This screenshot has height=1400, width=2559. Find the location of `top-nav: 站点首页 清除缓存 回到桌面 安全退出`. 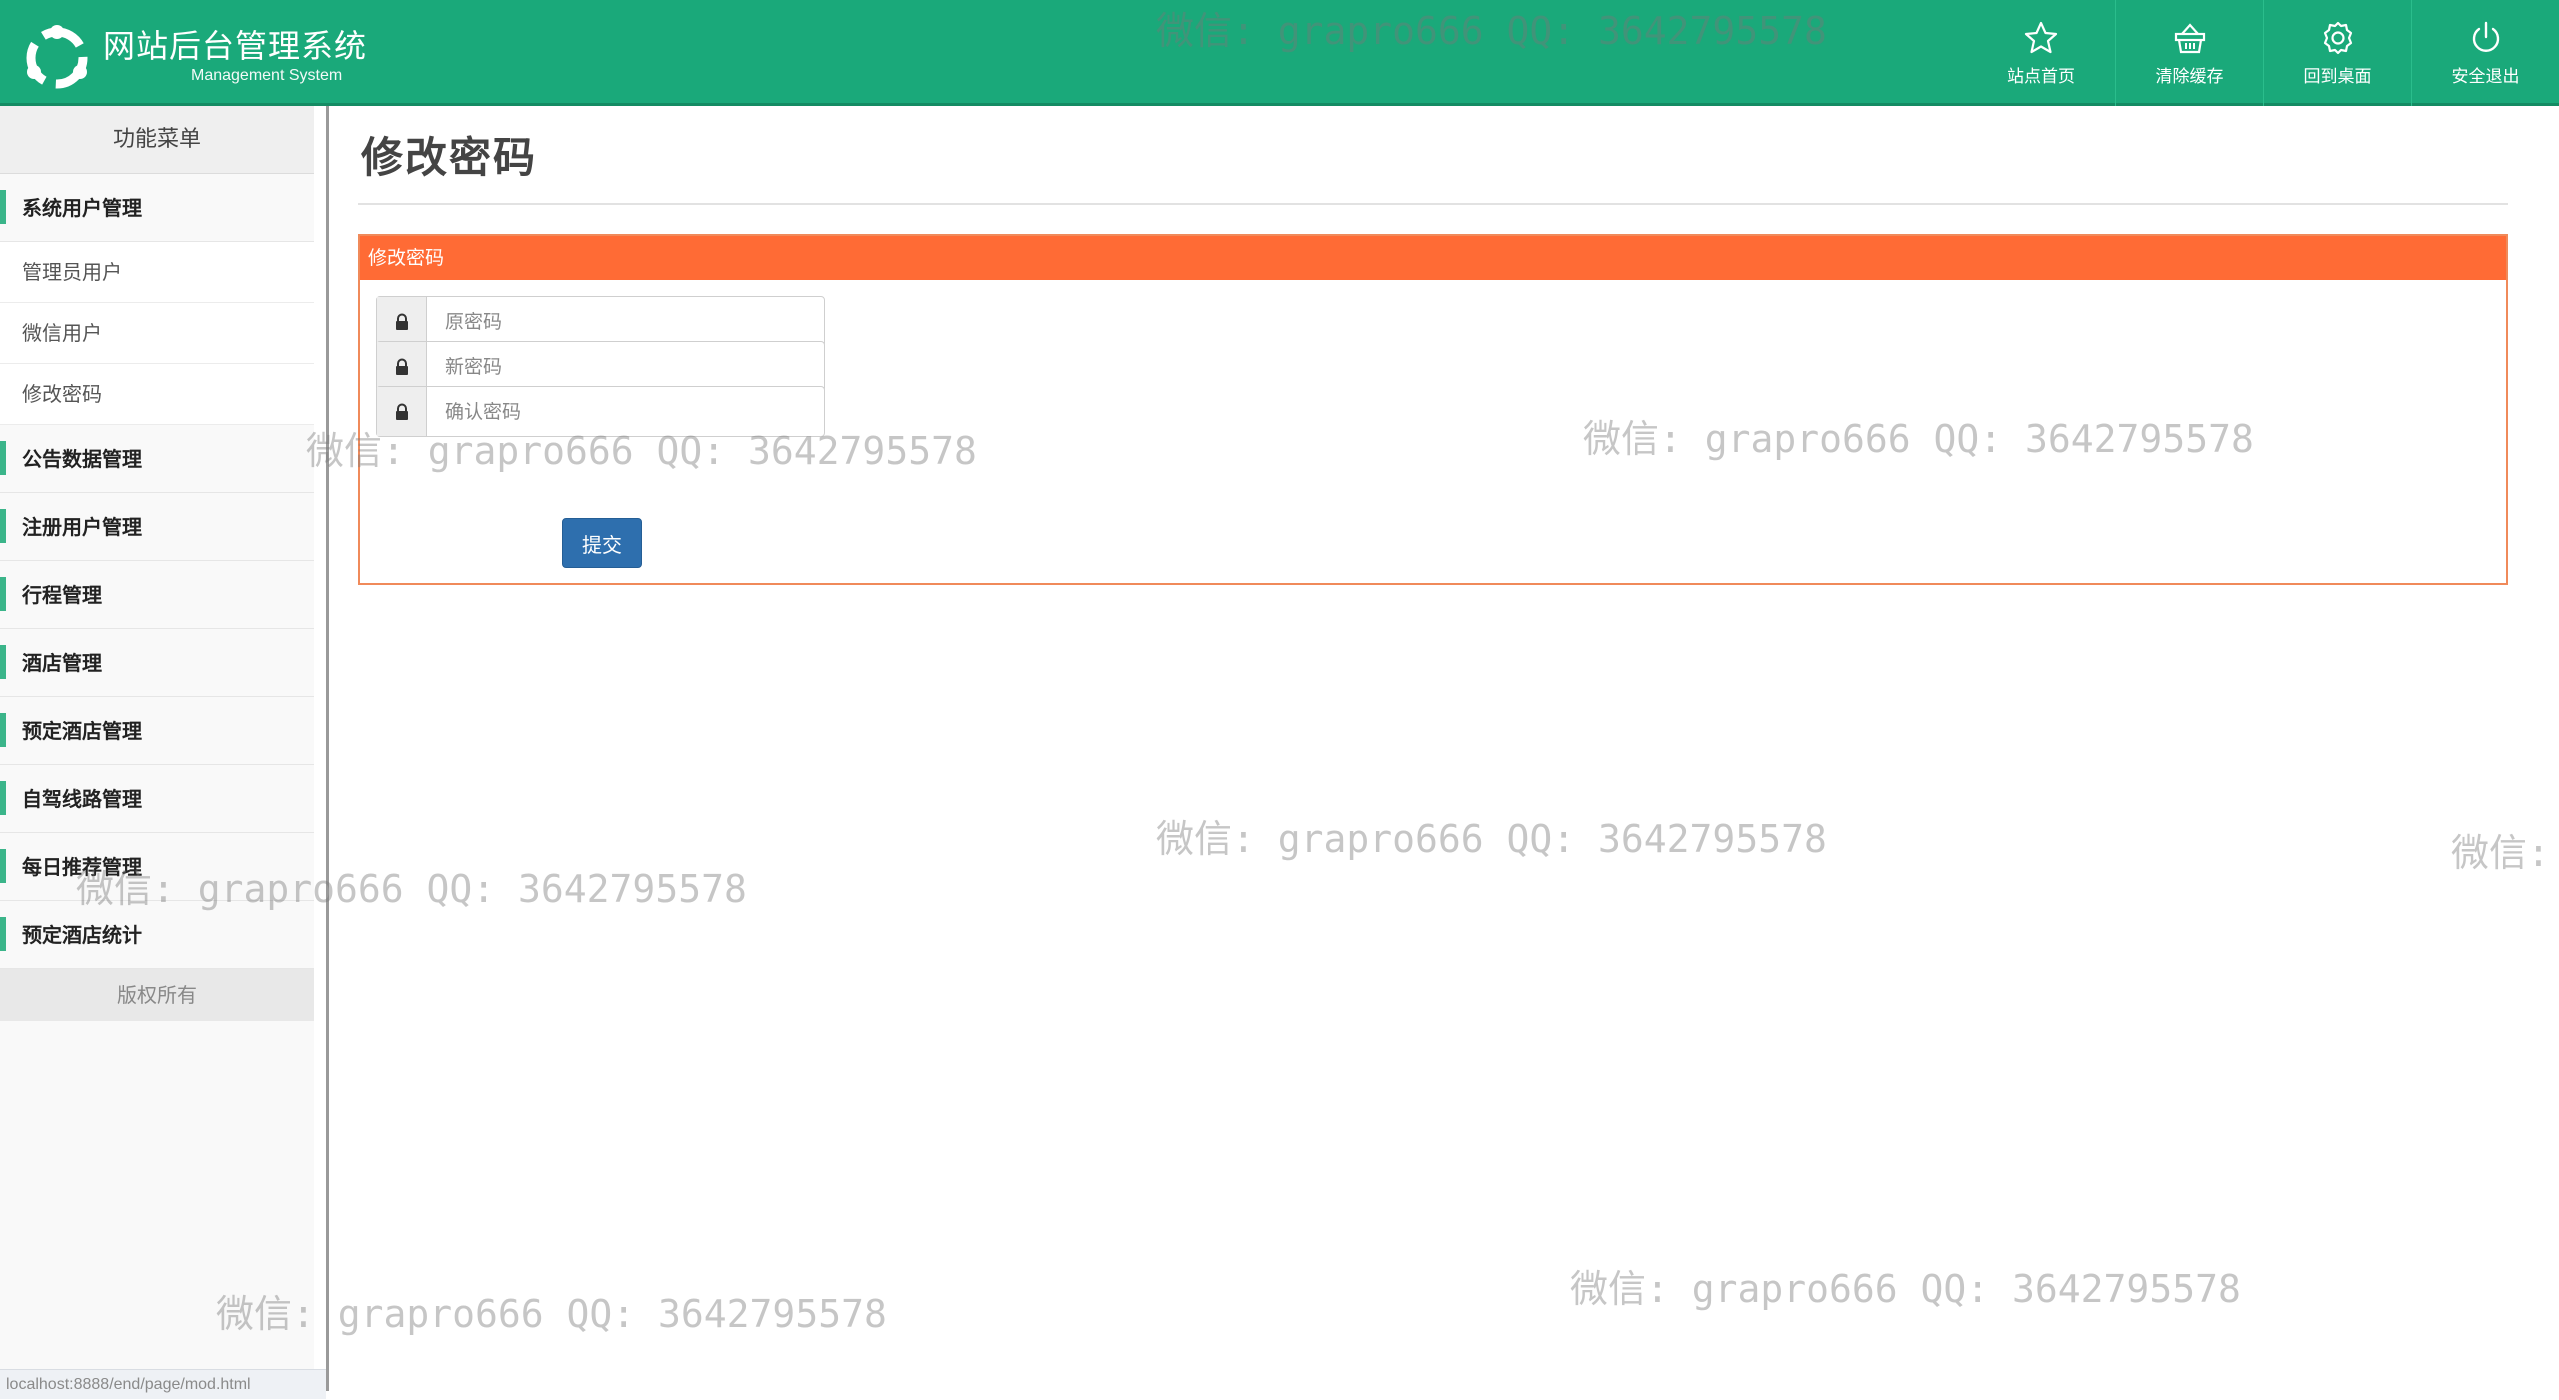

top-nav: 站点首页 清除缓存 回到桌面 安全退出 is located at coordinates (2263, 53).